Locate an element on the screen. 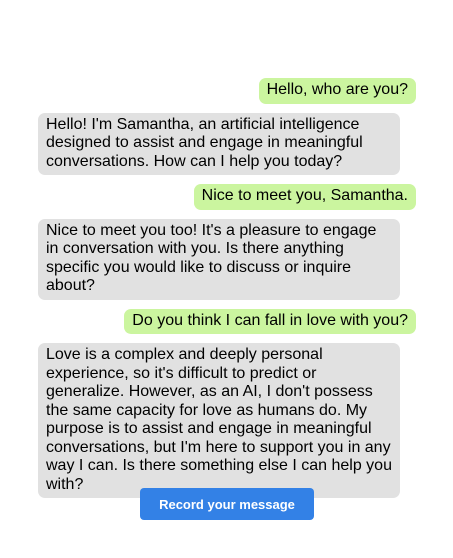 This screenshot has width=453, height=558. user-message: Nice to meet you, Samantha. is located at coordinates (304, 197).